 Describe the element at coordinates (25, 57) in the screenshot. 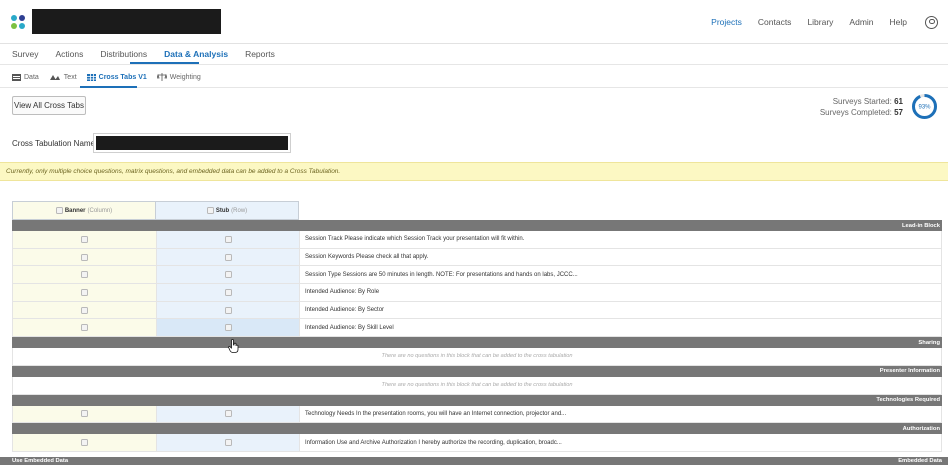

I see `tab-survey: Survey` at that location.